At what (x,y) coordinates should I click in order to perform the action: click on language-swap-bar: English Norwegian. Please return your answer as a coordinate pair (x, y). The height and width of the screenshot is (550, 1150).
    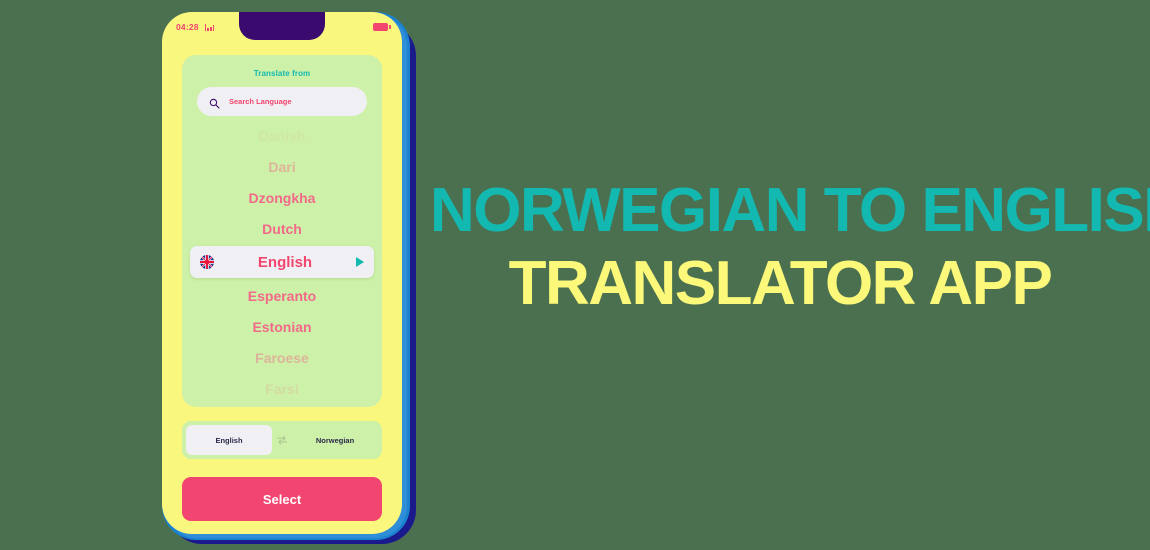
    Looking at the image, I should click on (282, 440).